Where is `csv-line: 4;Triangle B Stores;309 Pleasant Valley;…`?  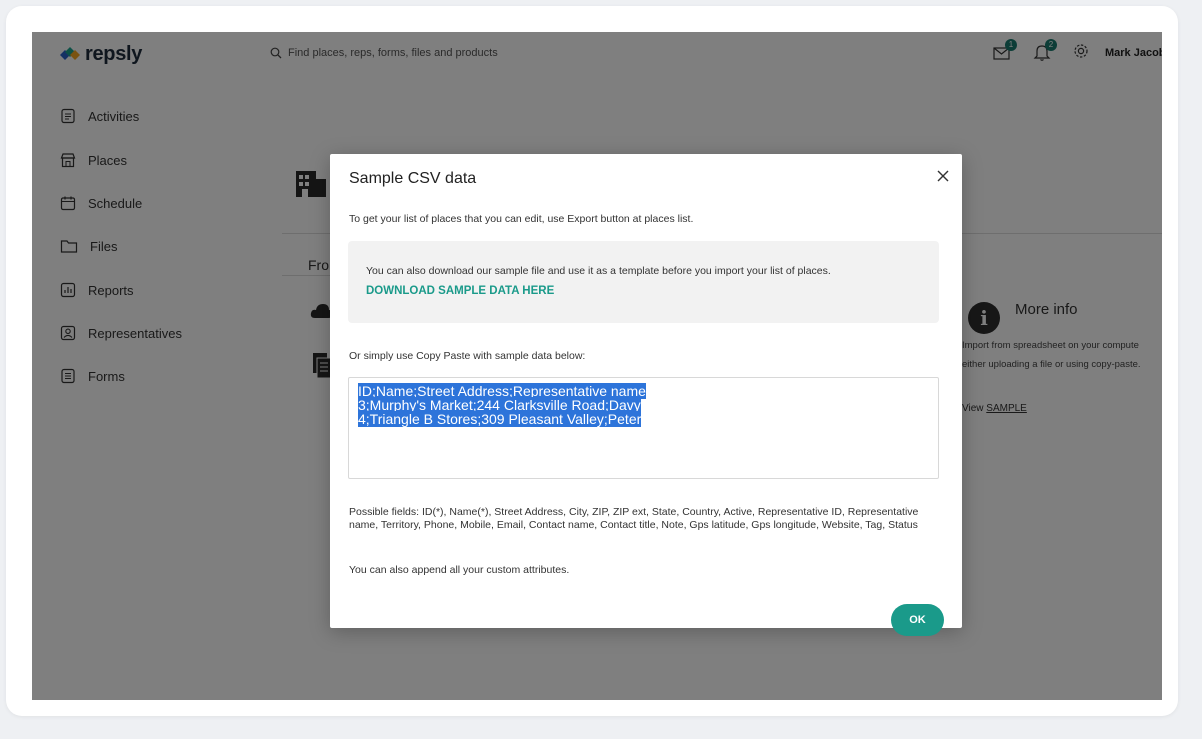 csv-line: 4;Triangle B Stores;309 Pleasant Valley;… is located at coordinates (643, 419).